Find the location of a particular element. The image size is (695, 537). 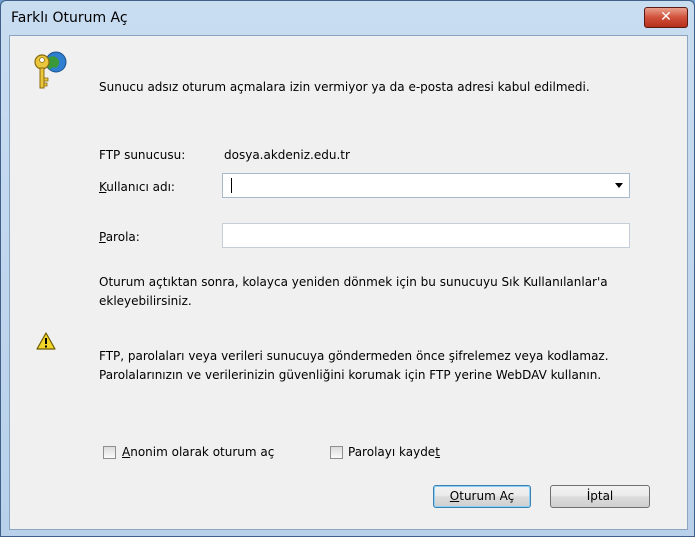

ftp-server-value: dosya.akdeniz.edu.tr is located at coordinates (287, 155).